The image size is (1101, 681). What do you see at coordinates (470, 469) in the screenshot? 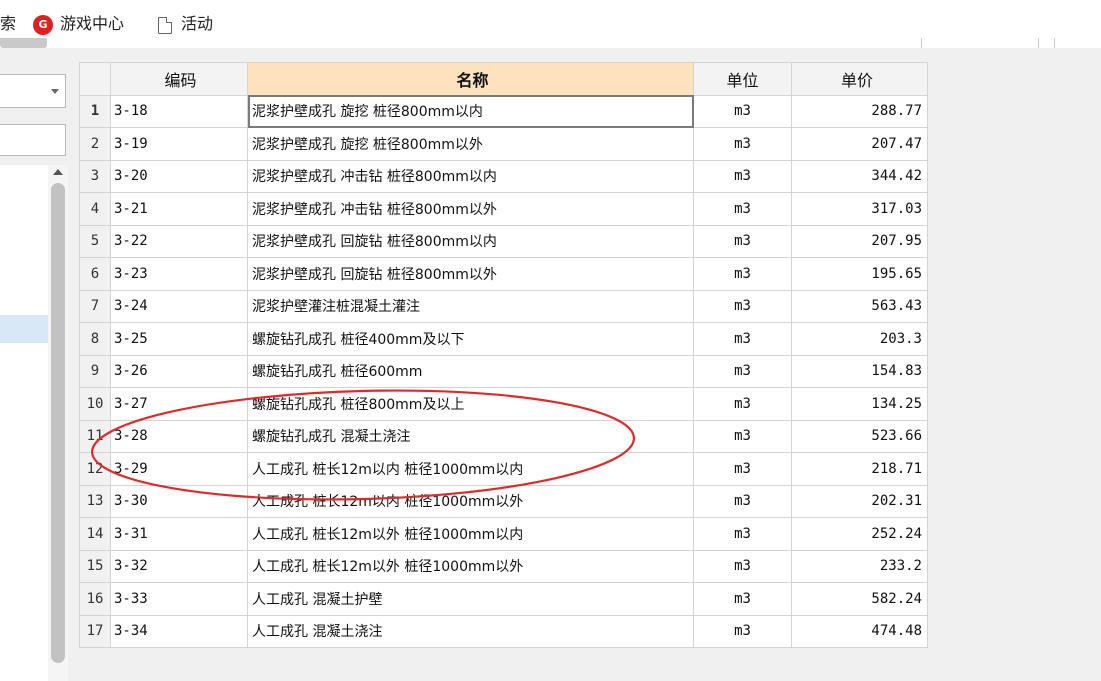
I see `name-cell: 人工成孔 桩长12m以内 桩径1000mm以内` at bounding box center [470, 469].